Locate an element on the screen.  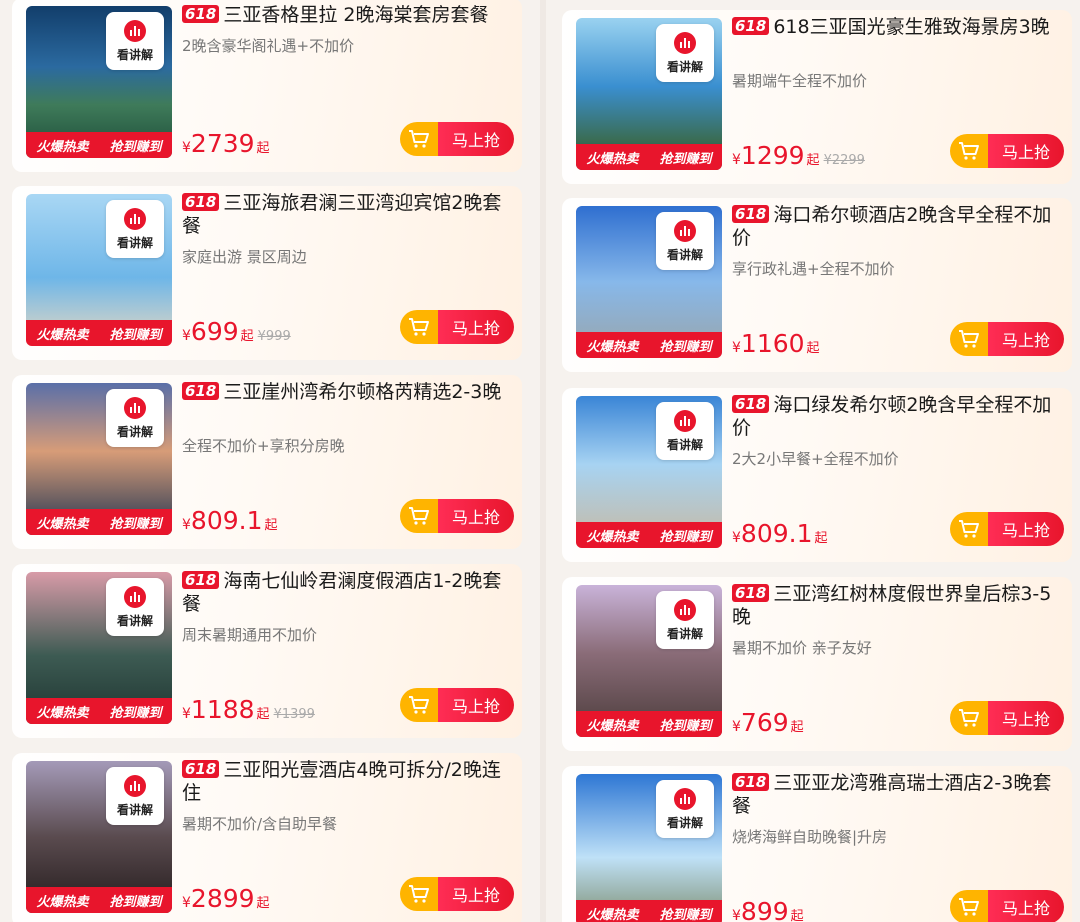
product-subtitle: 2晚含豪华阁礼遇+不加价 is located at coordinates (268, 46).